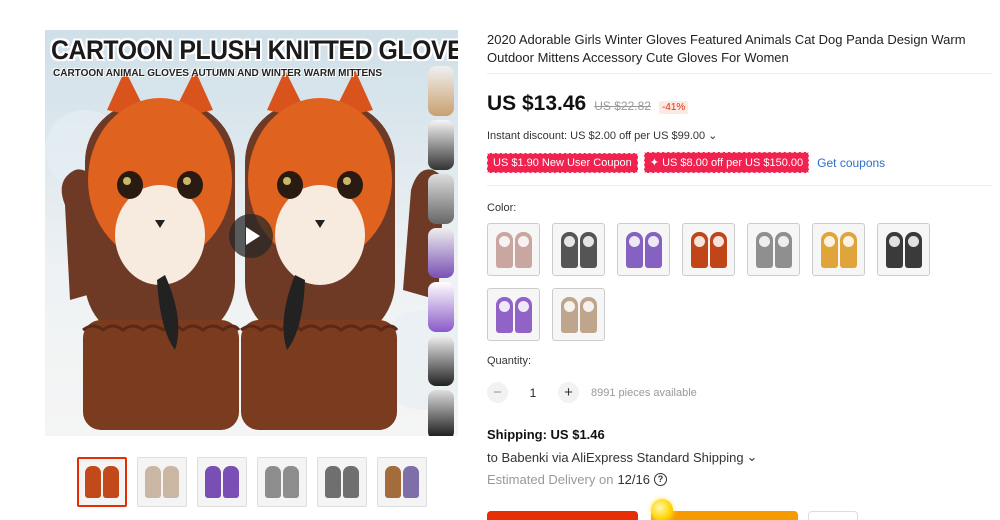 This screenshot has height=520, width=1000. What do you see at coordinates (833, 515) in the screenshot?
I see `wishlist-button` at bounding box center [833, 515].